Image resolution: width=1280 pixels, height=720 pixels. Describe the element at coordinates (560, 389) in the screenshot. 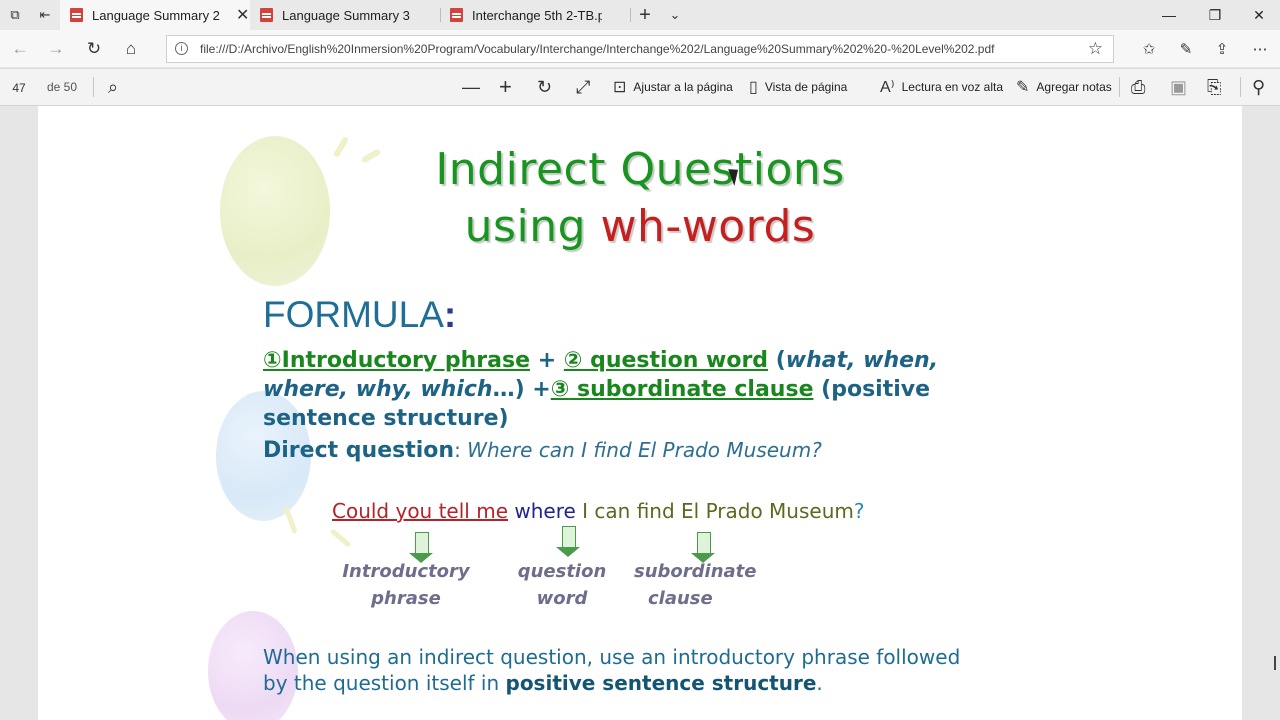

I see `step-3-number: ③` at that location.